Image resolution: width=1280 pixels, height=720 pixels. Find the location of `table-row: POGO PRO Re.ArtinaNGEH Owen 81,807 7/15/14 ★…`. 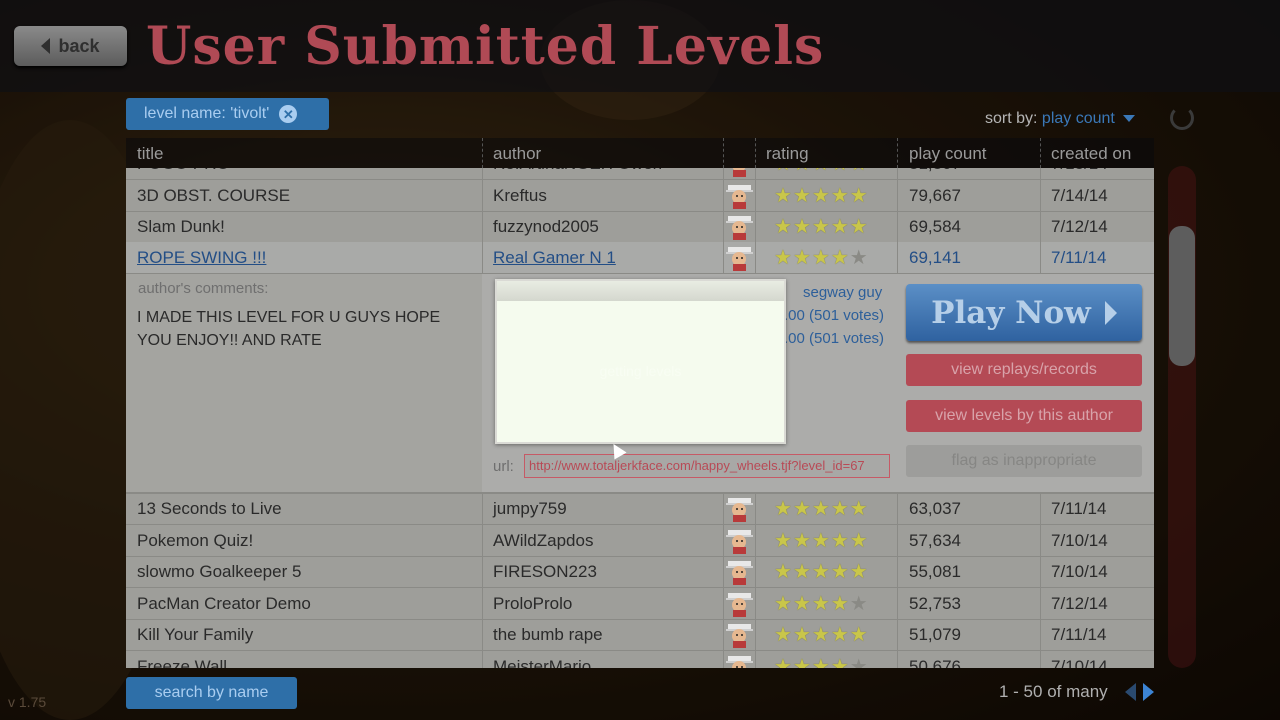

table-row: POGO PRO Re.ArtinaNGEH Owen 81,807 7/15/14 ★… is located at coordinates (640, 174).